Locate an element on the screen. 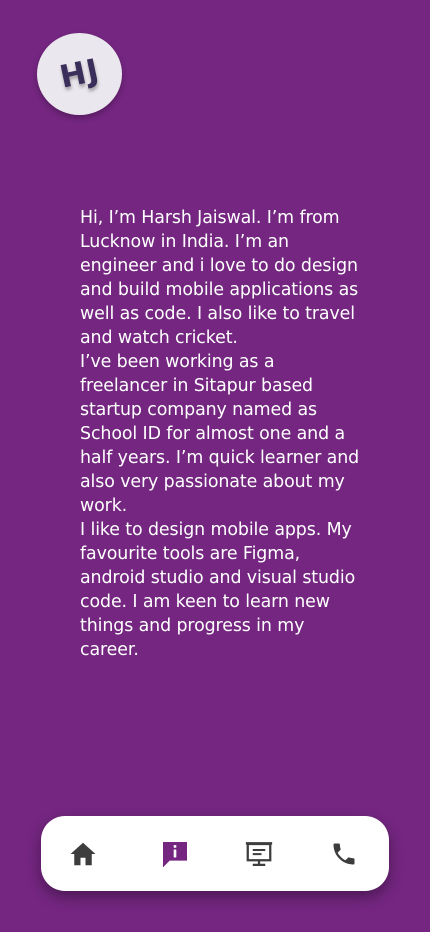 This screenshot has height=932, width=430. phone-icon is located at coordinates (344, 854).